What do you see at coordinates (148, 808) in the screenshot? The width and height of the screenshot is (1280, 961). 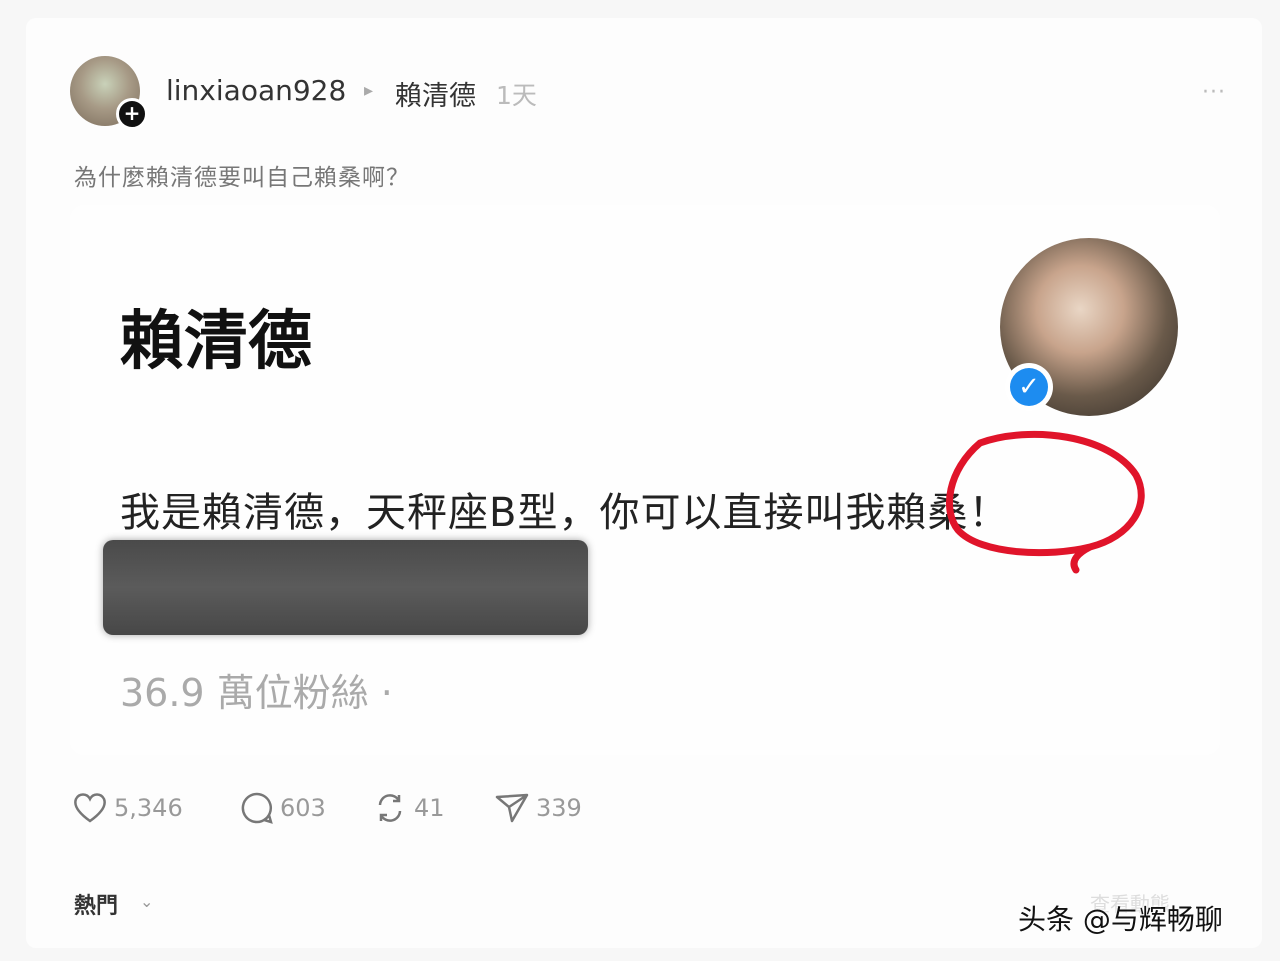 I see `like-count: 5,346` at bounding box center [148, 808].